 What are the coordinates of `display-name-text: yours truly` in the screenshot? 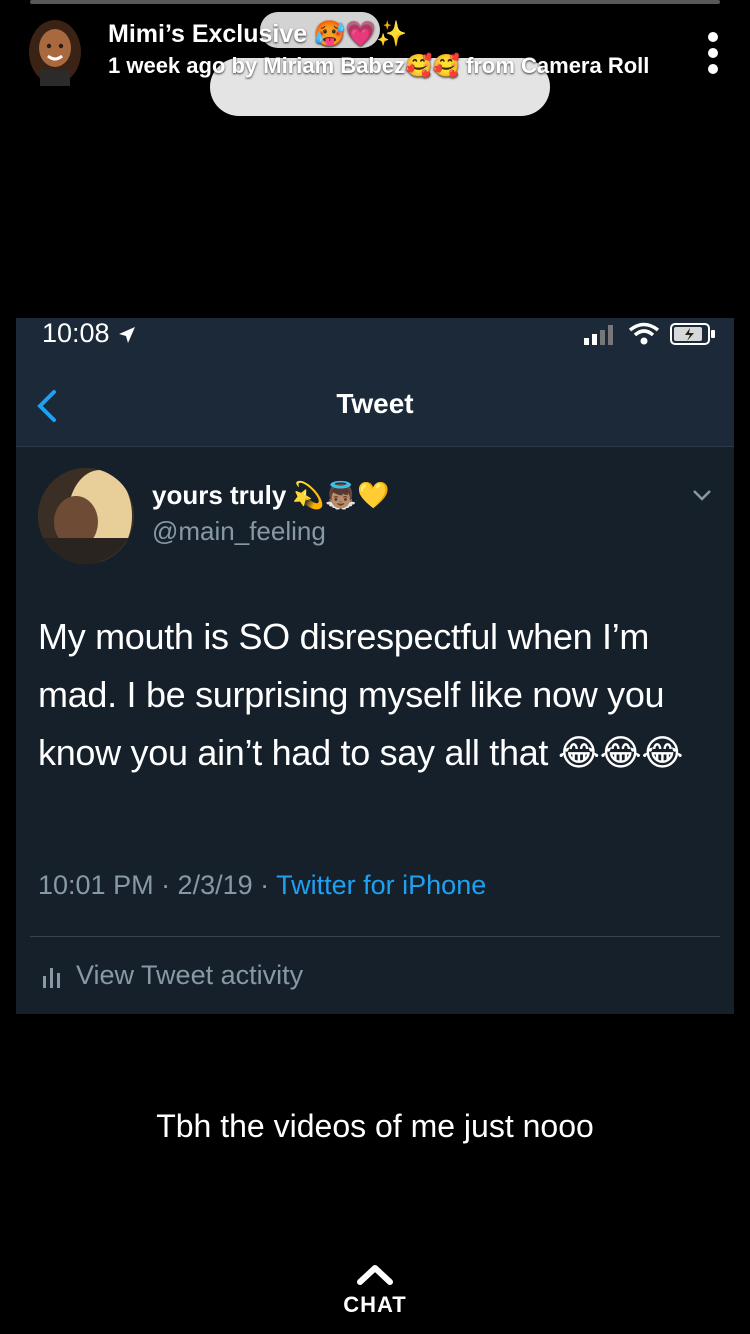 It's located at (219, 495).